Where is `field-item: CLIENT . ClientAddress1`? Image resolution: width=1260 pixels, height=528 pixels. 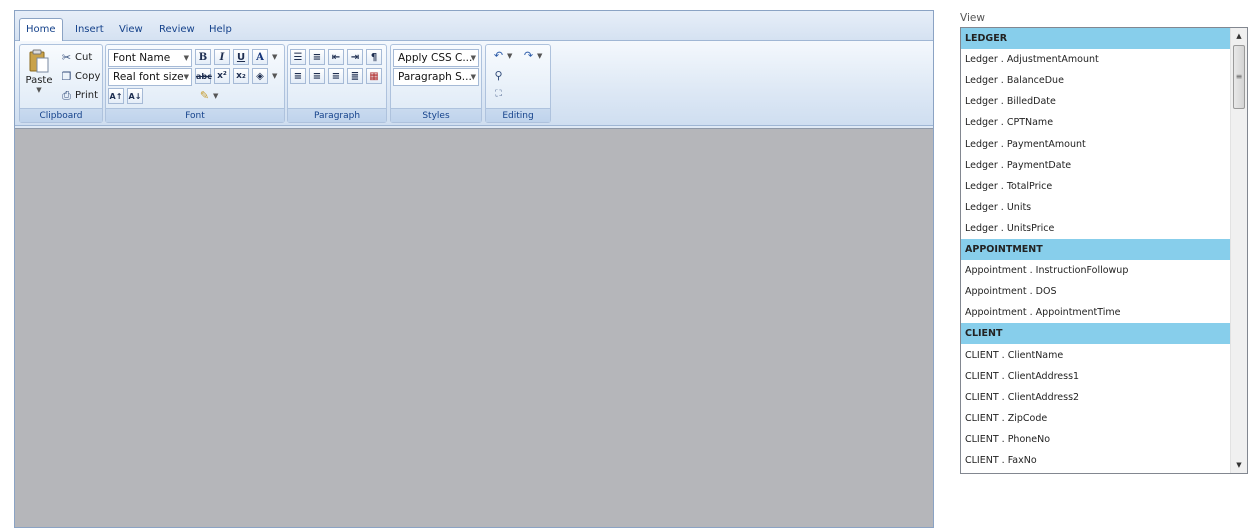
field-item: CLIENT . ClientAddress1 is located at coordinates (1096, 376).